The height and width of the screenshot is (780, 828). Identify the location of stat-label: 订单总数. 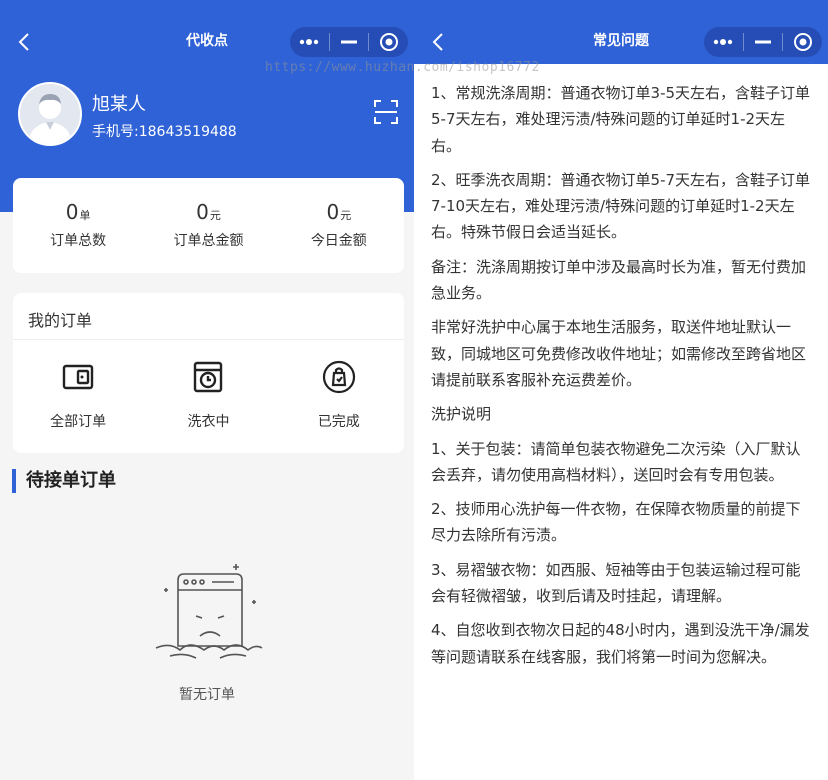
(78, 241).